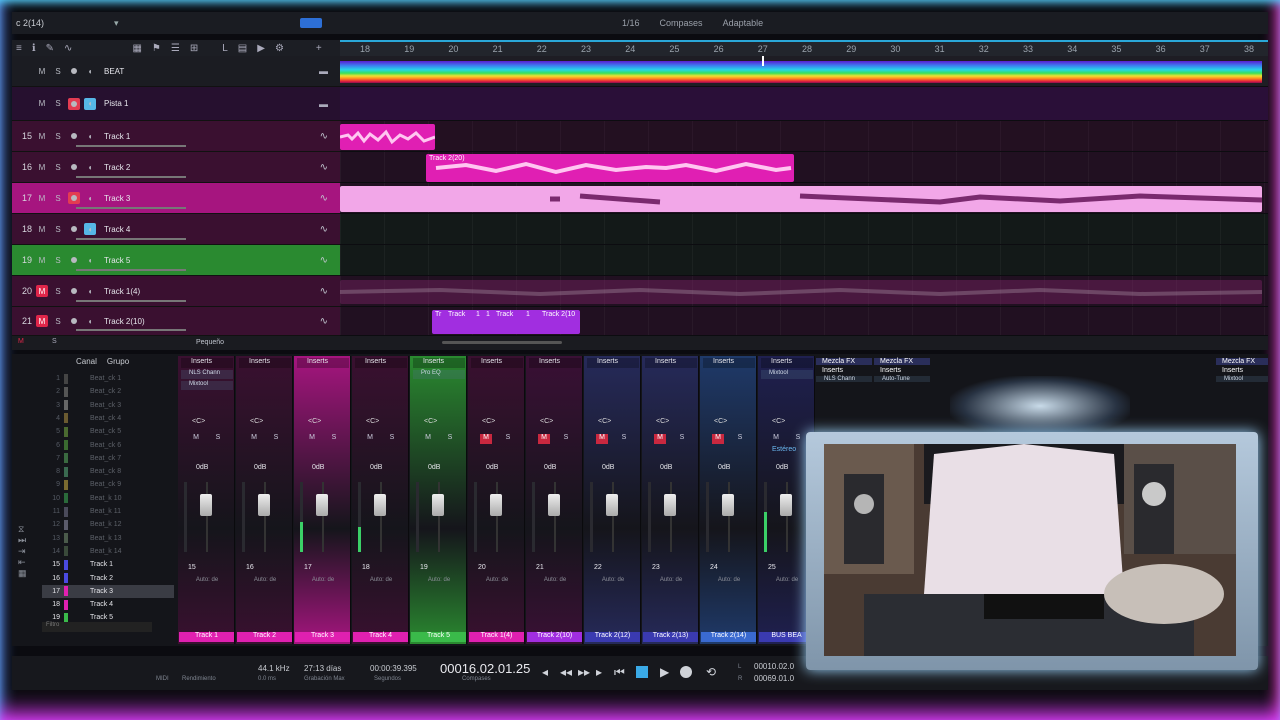  I want to click on loop-icon: ⟲, so click(711, 672).